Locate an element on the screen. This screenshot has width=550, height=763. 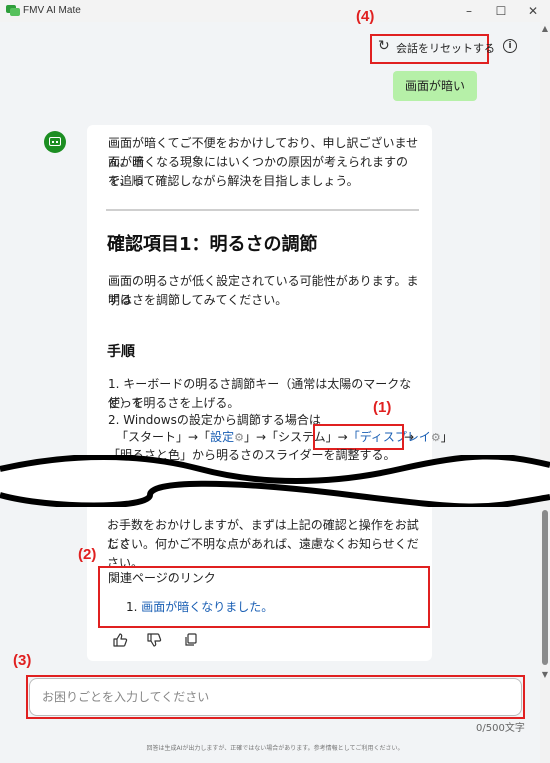
step2-arrow: → is located at coordinates (409, 437).